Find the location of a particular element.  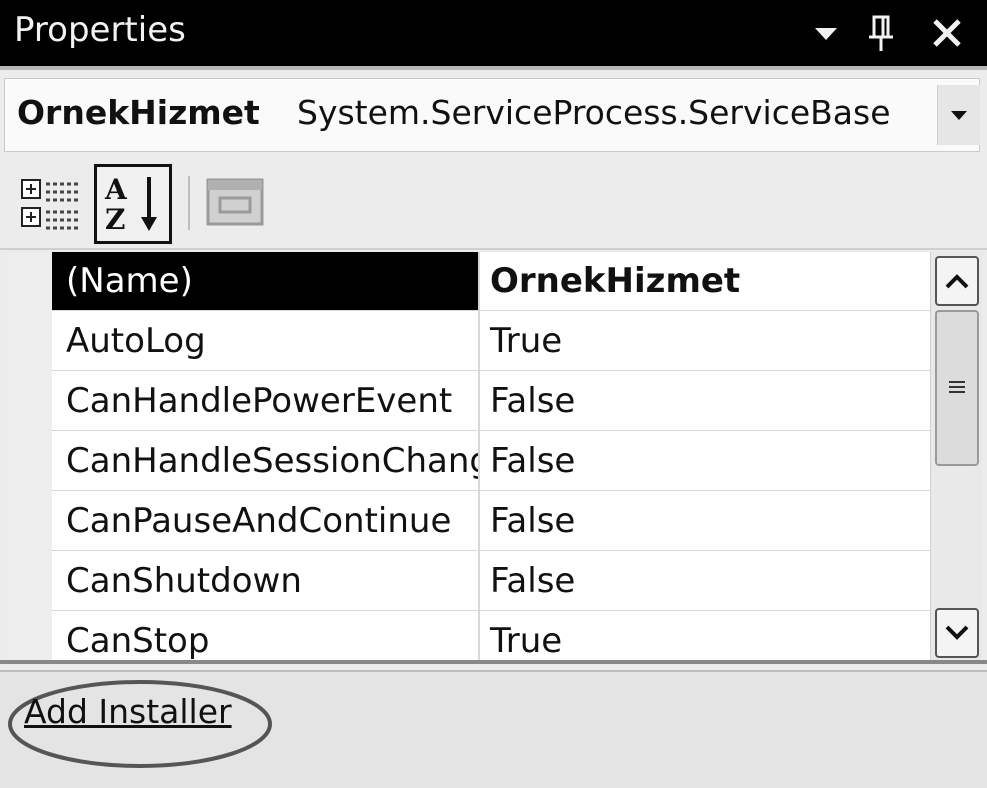

categorized-button is located at coordinates (50, 206).